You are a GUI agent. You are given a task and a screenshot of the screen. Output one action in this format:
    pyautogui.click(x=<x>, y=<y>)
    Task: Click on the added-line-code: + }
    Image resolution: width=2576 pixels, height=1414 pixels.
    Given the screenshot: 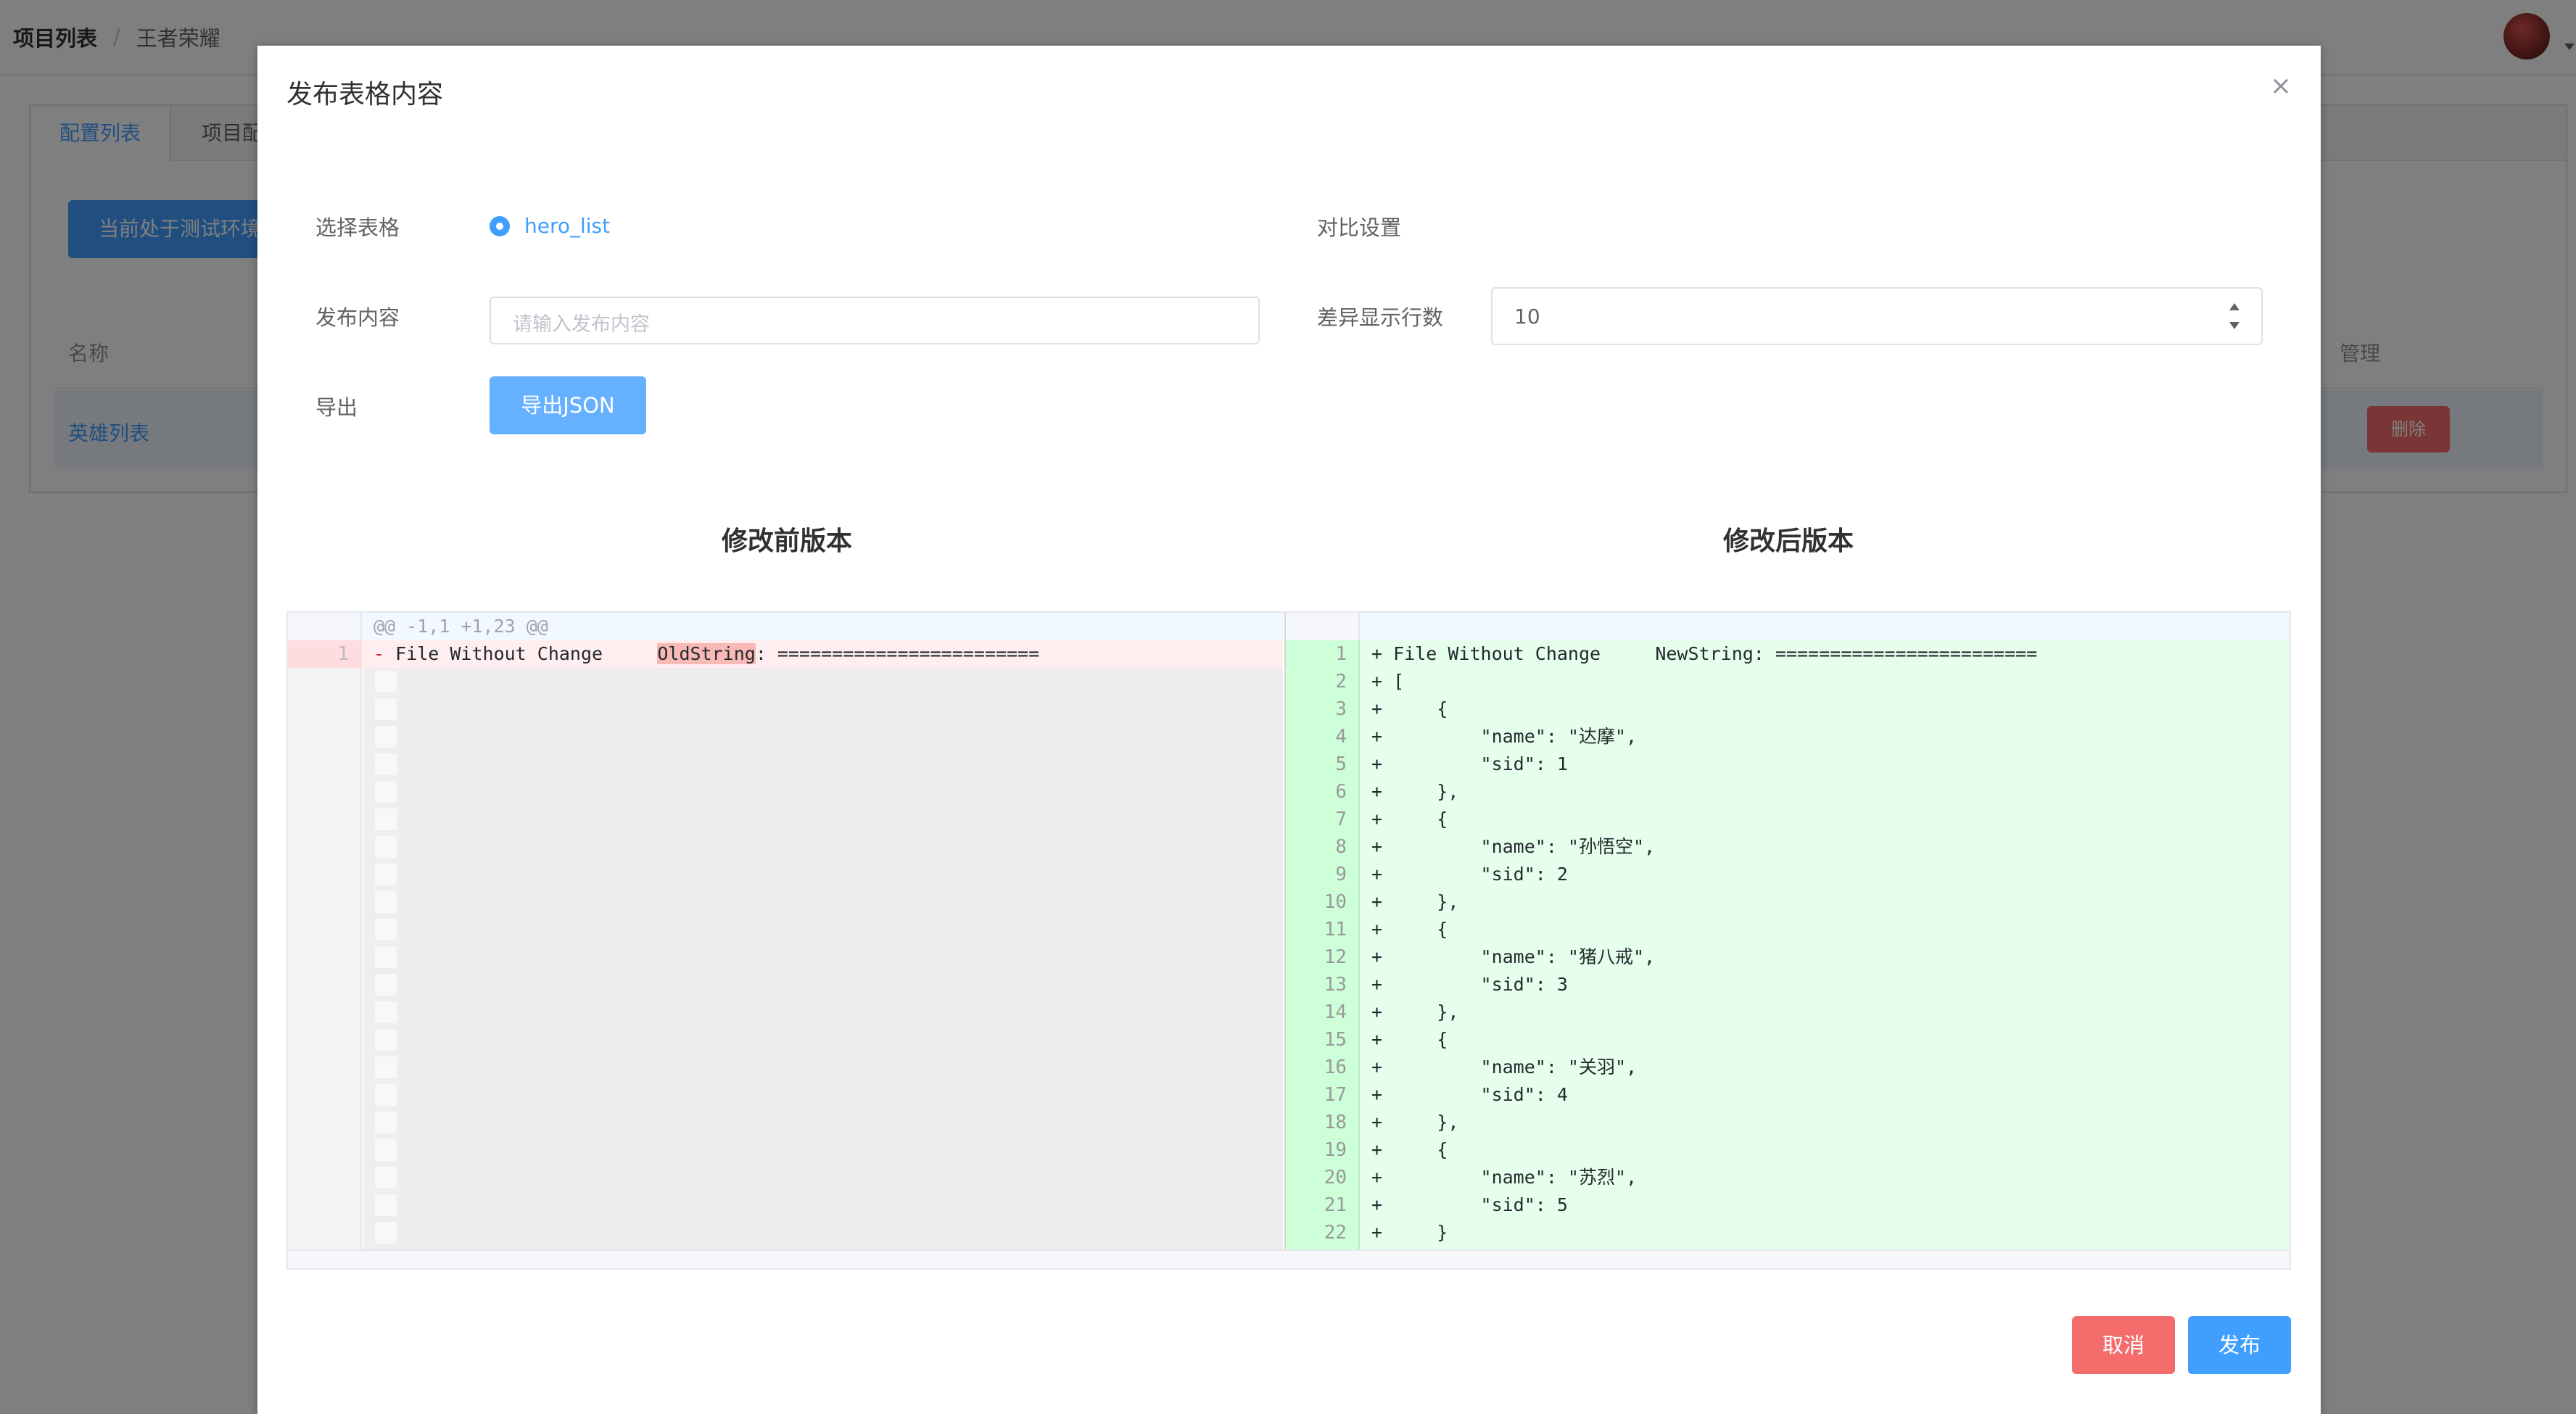 What is the action you would take?
    pyautogui.click(x=1409, y=1232)
    